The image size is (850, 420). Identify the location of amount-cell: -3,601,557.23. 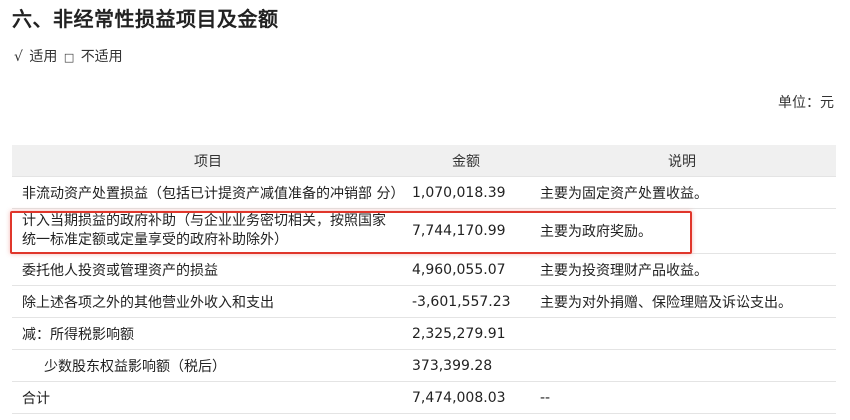
(466, 301).